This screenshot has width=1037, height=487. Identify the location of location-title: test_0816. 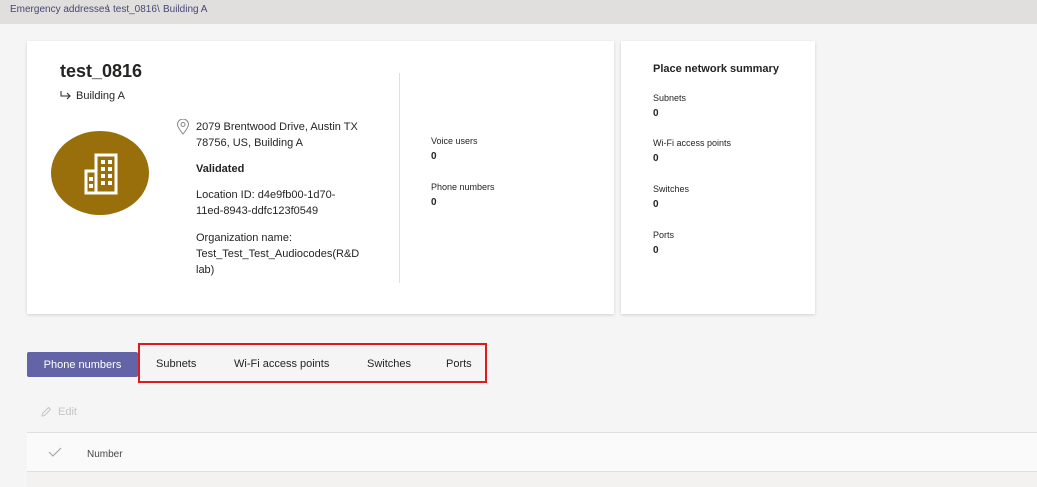
(101, 71).